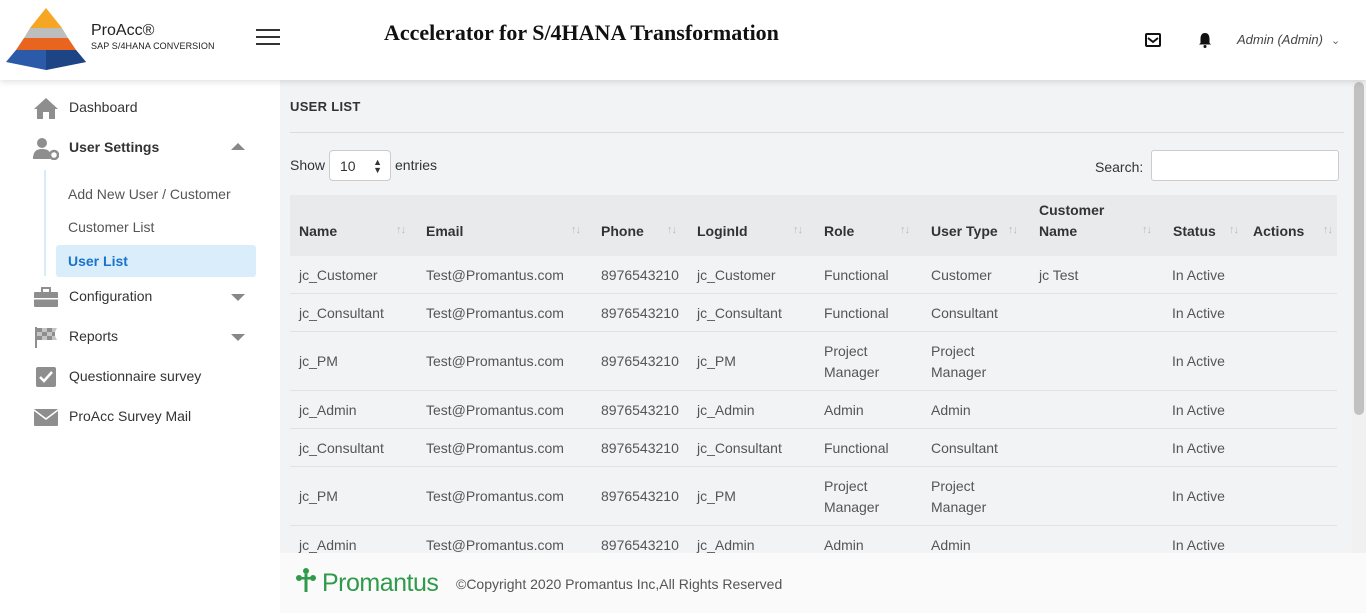 Image resolution: width=1366 pixels, height=613 pixels. What do you see at coordinates (46, 149) in the screenshot?
I see `user-settings-icon` at bounding box center [46, 149].